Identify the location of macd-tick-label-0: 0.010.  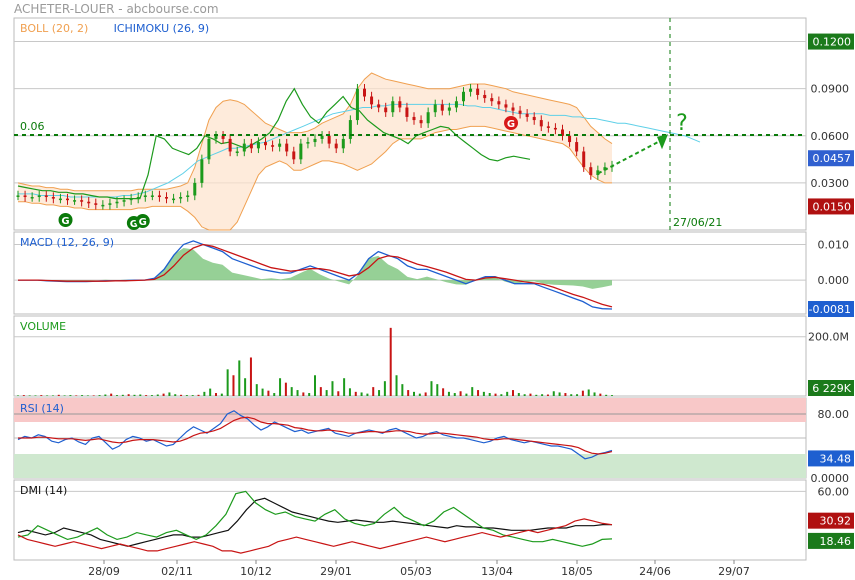
(834, 244).